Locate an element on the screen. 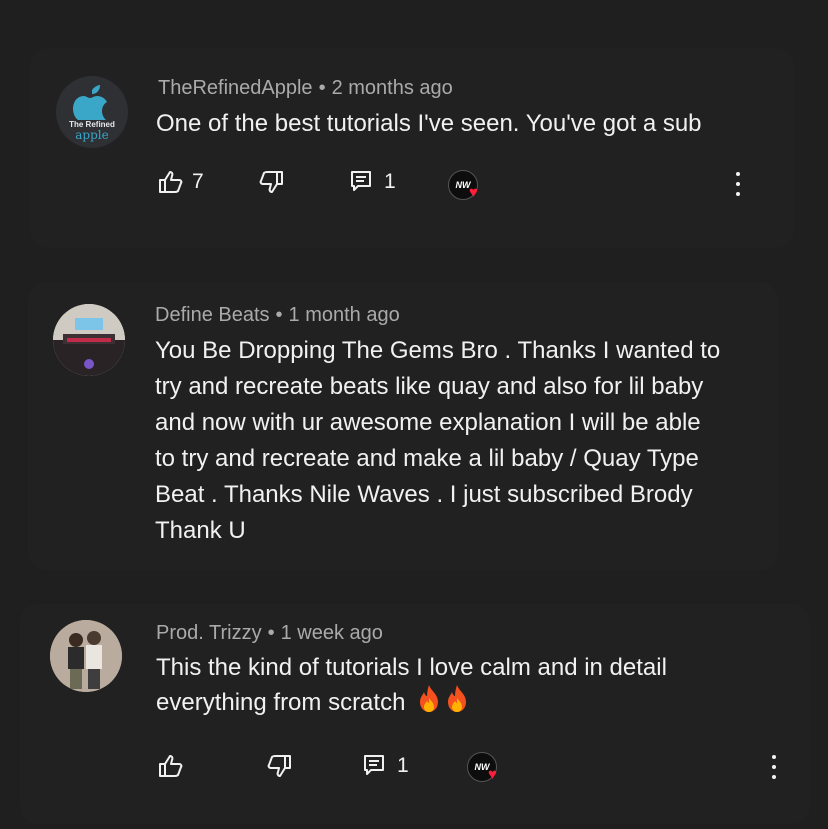 The height and width of the screenshot is (829, 828). comment-meta: Define Beats • 1 month ago is located at coordinates (277, 315).